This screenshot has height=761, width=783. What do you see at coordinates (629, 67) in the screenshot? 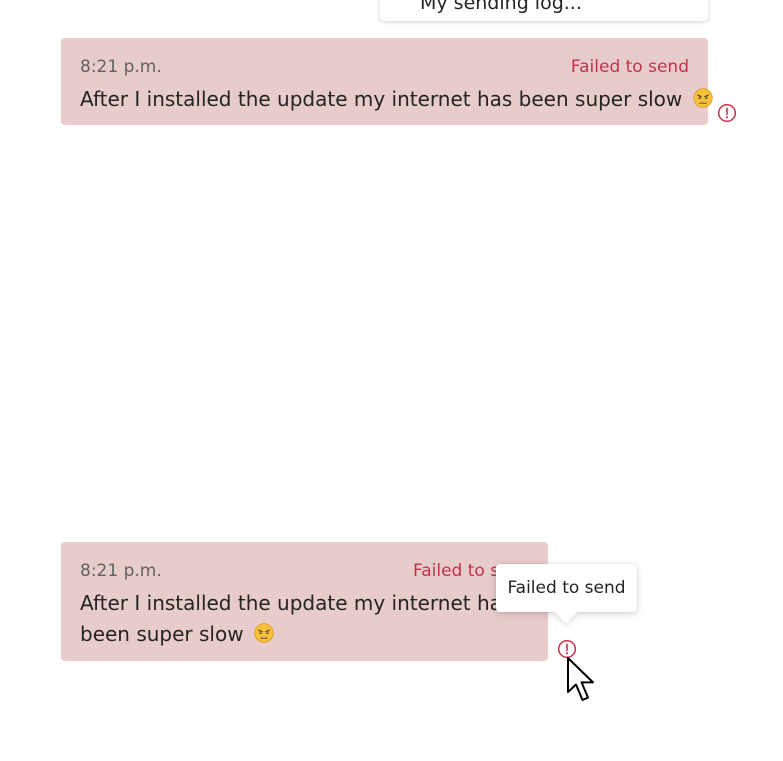
I see `failed-status-label: Failed to send` at bounding box center [629, 67].